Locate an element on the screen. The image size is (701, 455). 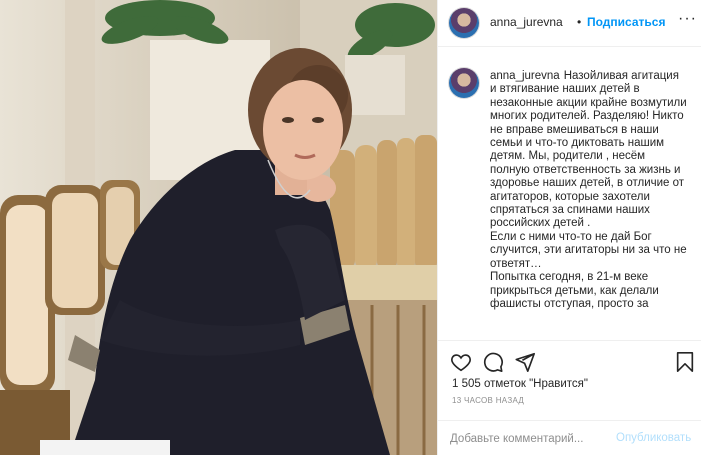
comment-bar: Опубликовать is located at coordinates (569, 437).